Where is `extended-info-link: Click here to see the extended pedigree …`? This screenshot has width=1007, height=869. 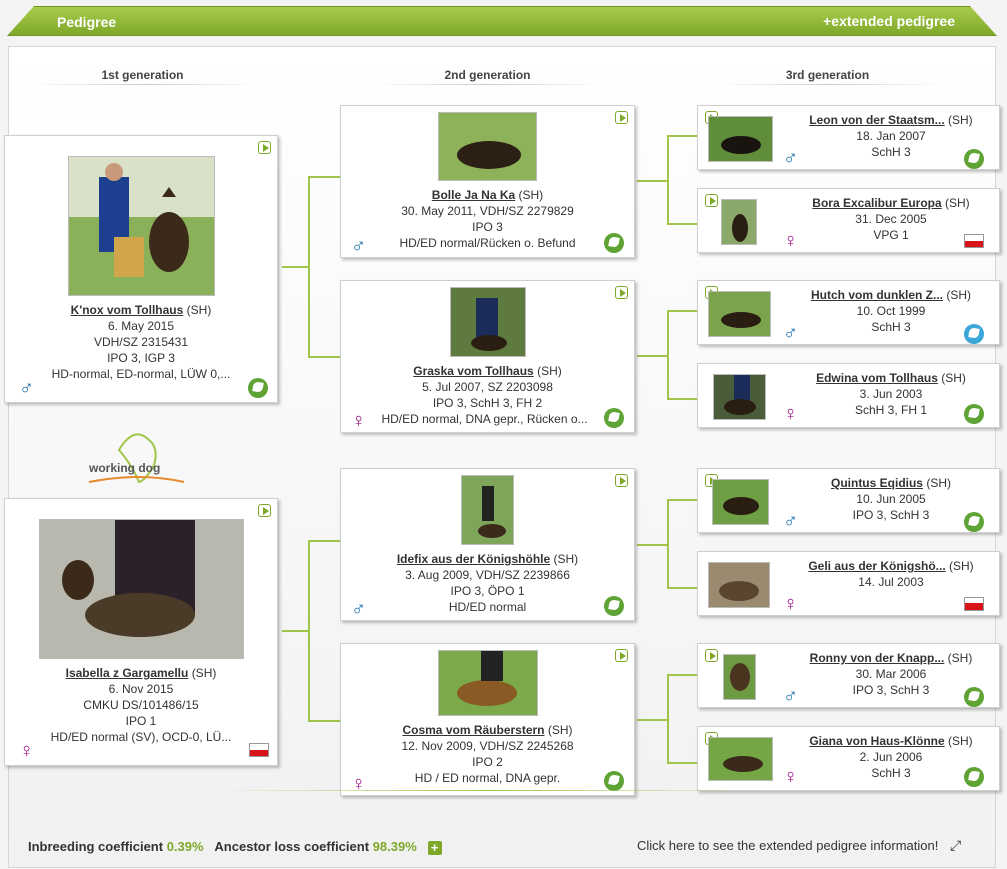 extended-info-link: Click here to see the extended pedigree … is located at coordinates (799, 845).